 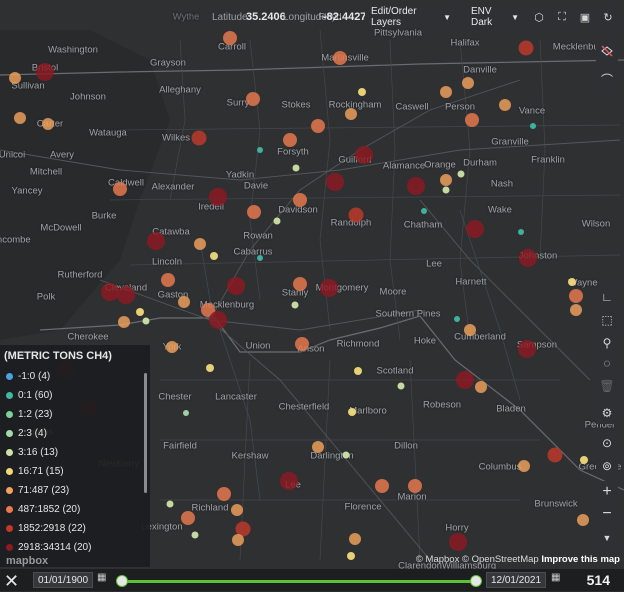 I want to click on select-box-icon: ⬚, so click(x=607, y=320).